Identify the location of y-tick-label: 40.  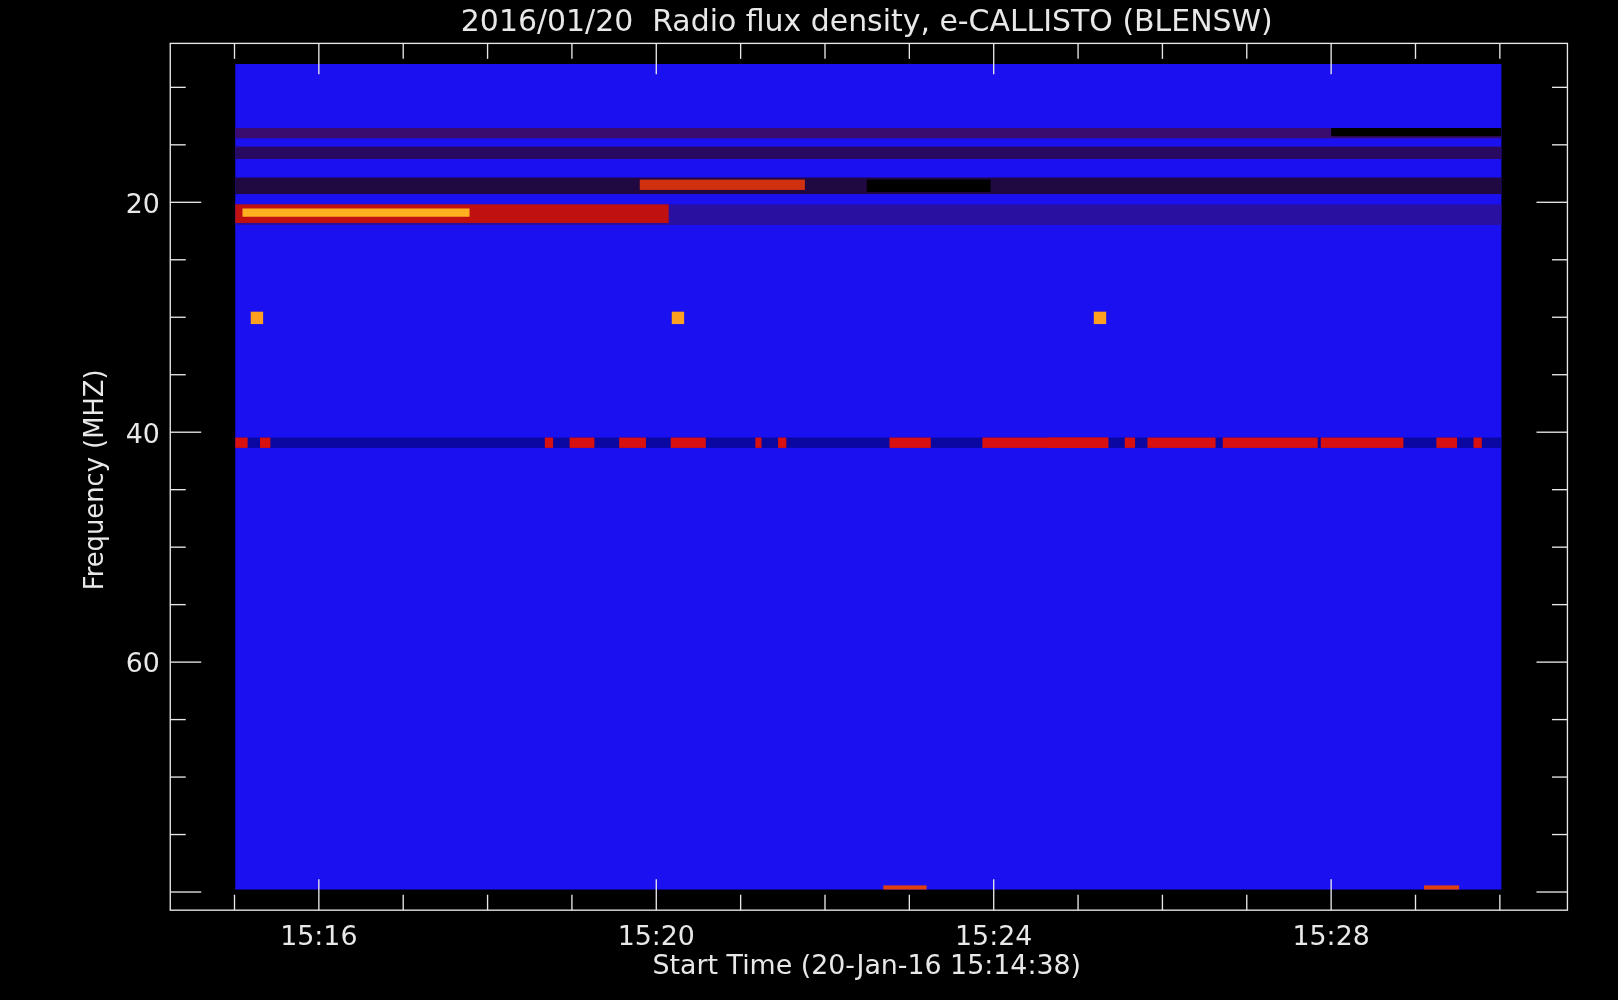
(142, 433).